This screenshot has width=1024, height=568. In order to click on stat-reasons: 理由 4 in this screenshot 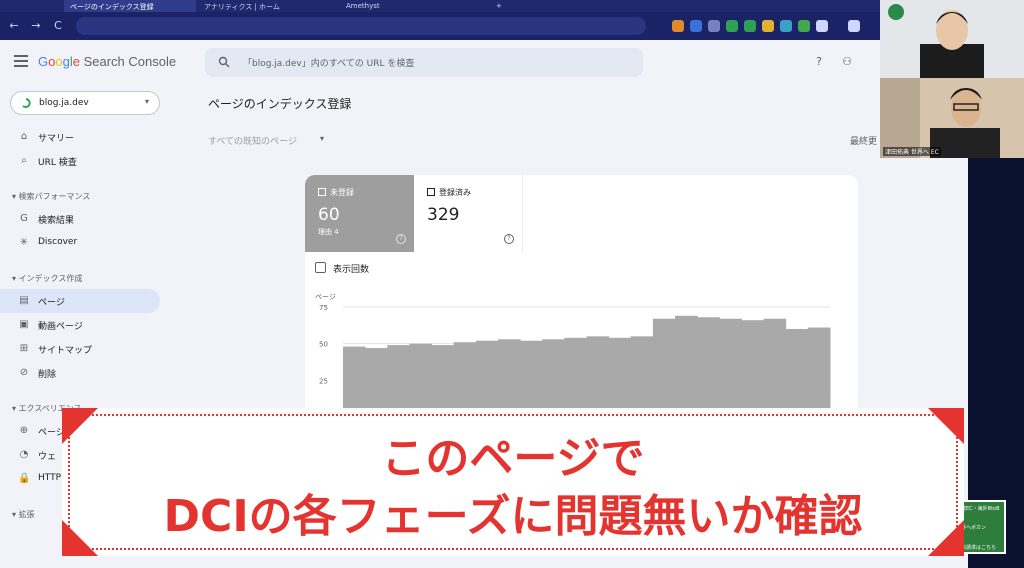, I will do `click(328, 232)`.